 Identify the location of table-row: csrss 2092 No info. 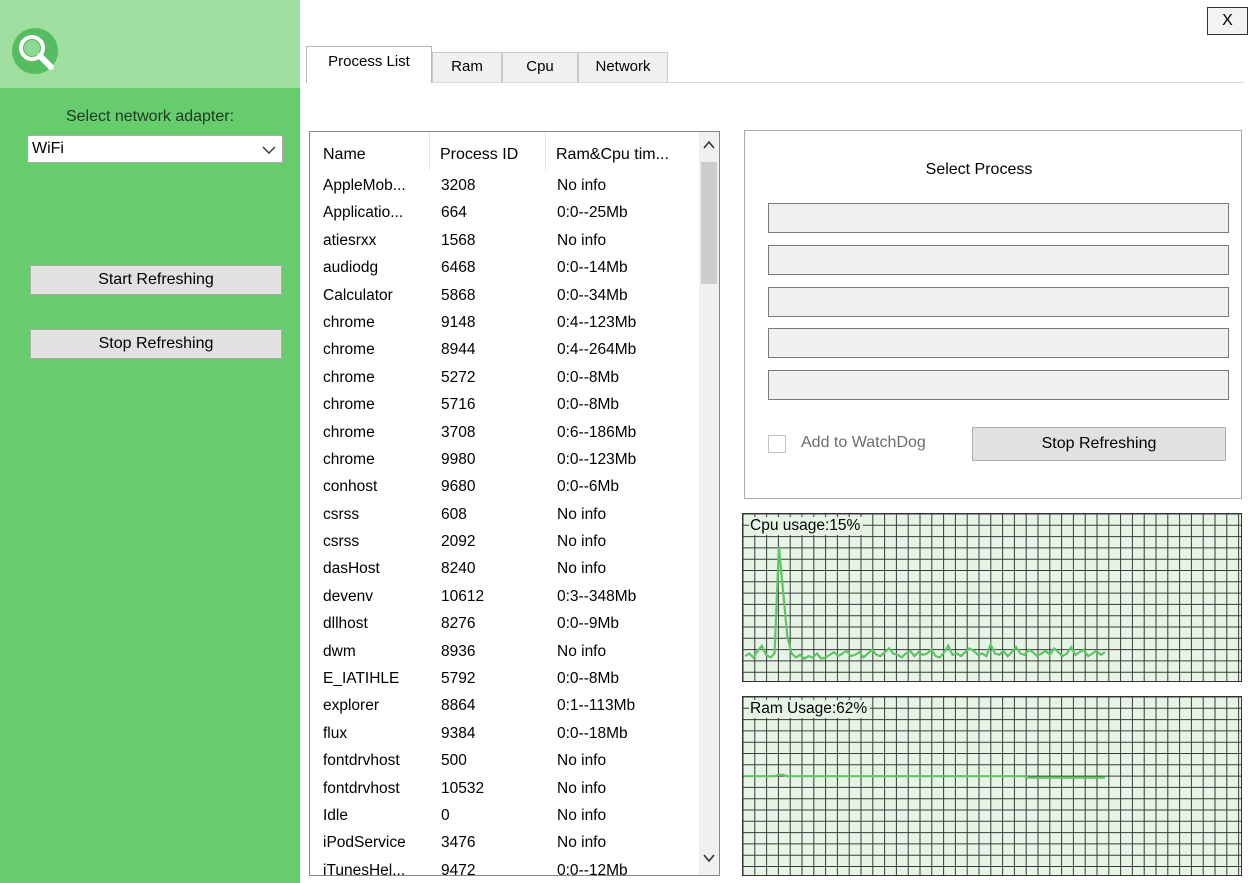
(505, 544).